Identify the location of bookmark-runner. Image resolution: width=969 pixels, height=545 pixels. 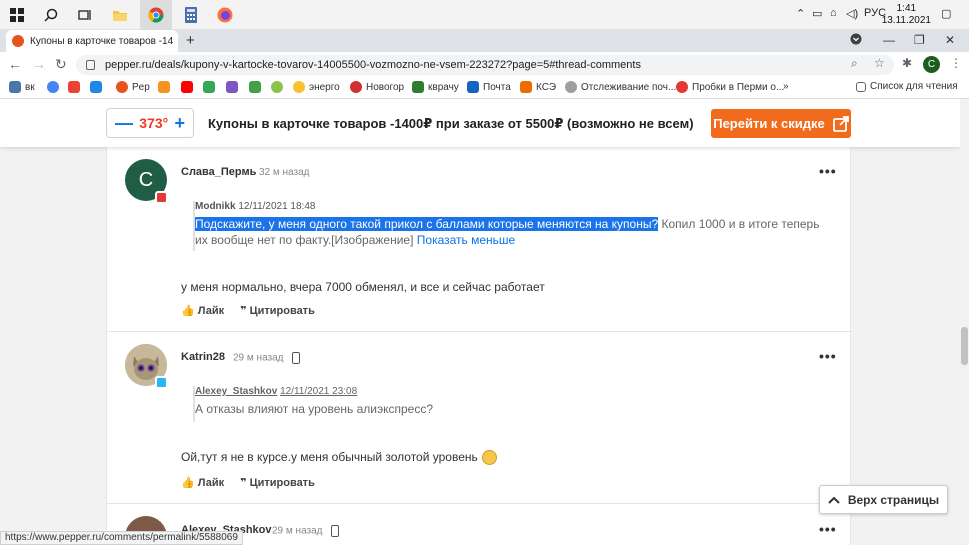
(255, 87).